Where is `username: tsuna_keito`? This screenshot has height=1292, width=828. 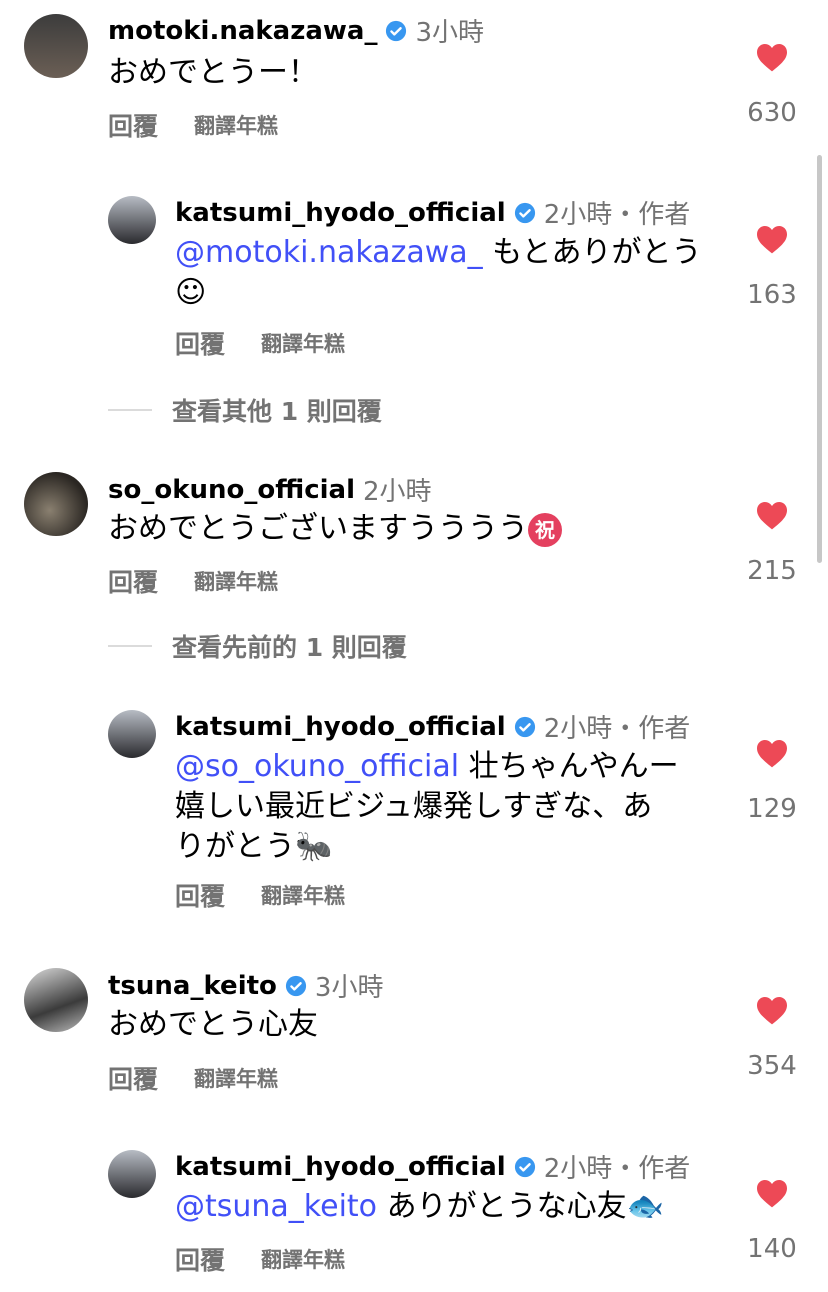
username: tsuna_keito is located at coordinates (192, 986).